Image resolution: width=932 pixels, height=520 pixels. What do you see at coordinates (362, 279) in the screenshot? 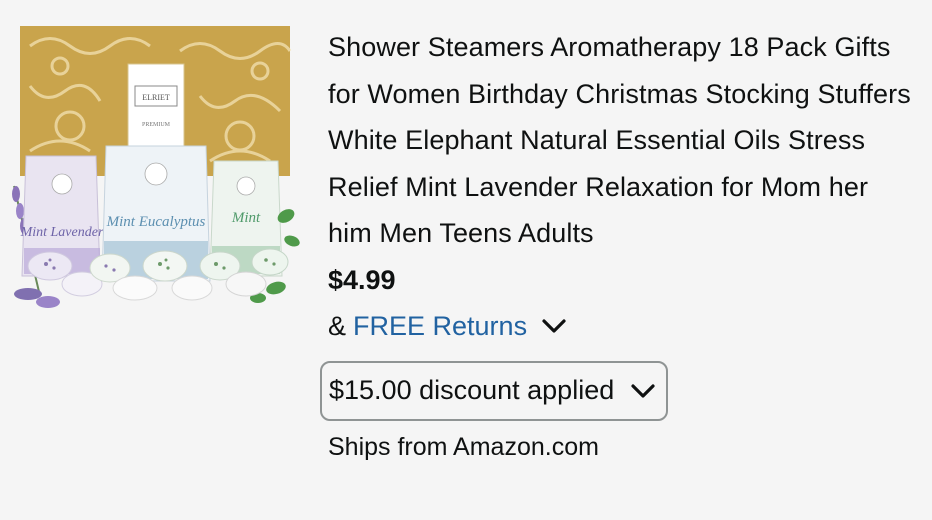
I see `product-price: $4.99` at bounding box center [362, 279].